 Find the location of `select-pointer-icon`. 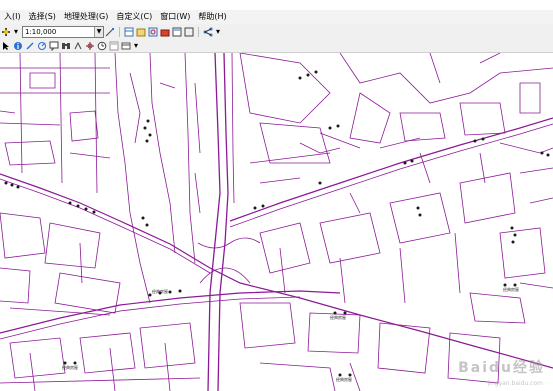

select-pointer-icon is located at coordinates (6, 46).